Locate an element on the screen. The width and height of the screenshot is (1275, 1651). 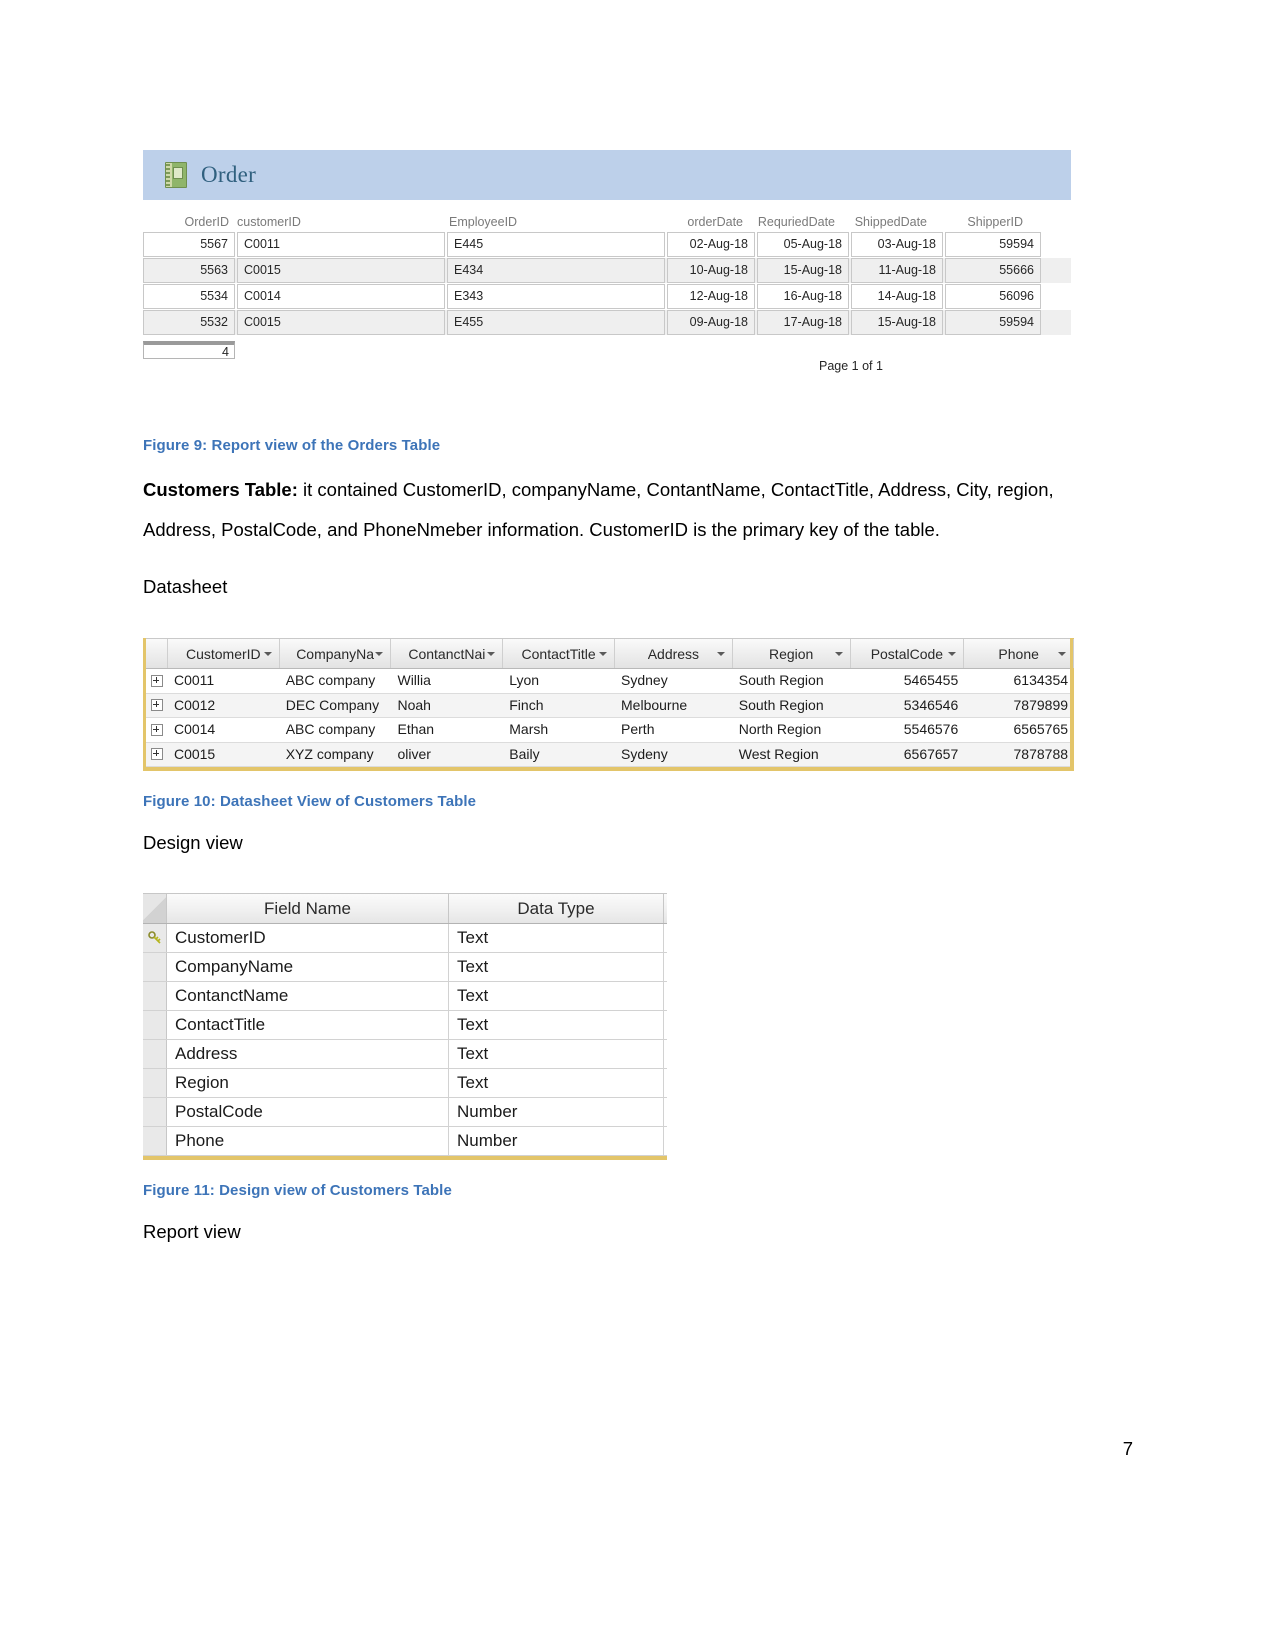
header-label: ContactTitle is located at coordinates (558, 653).